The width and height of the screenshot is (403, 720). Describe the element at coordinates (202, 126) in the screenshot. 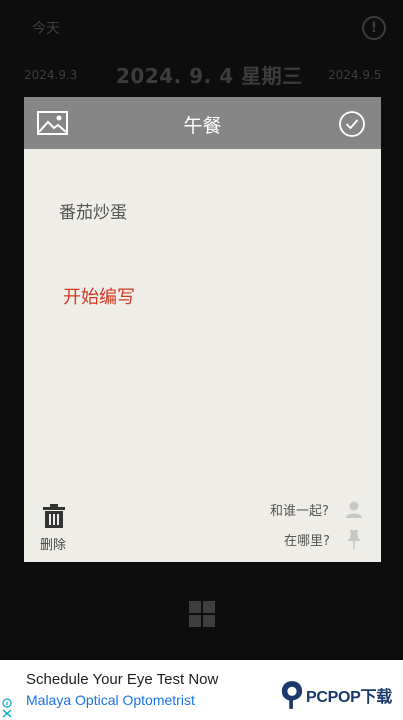

I see `dialog-title: 午餐` at that location.